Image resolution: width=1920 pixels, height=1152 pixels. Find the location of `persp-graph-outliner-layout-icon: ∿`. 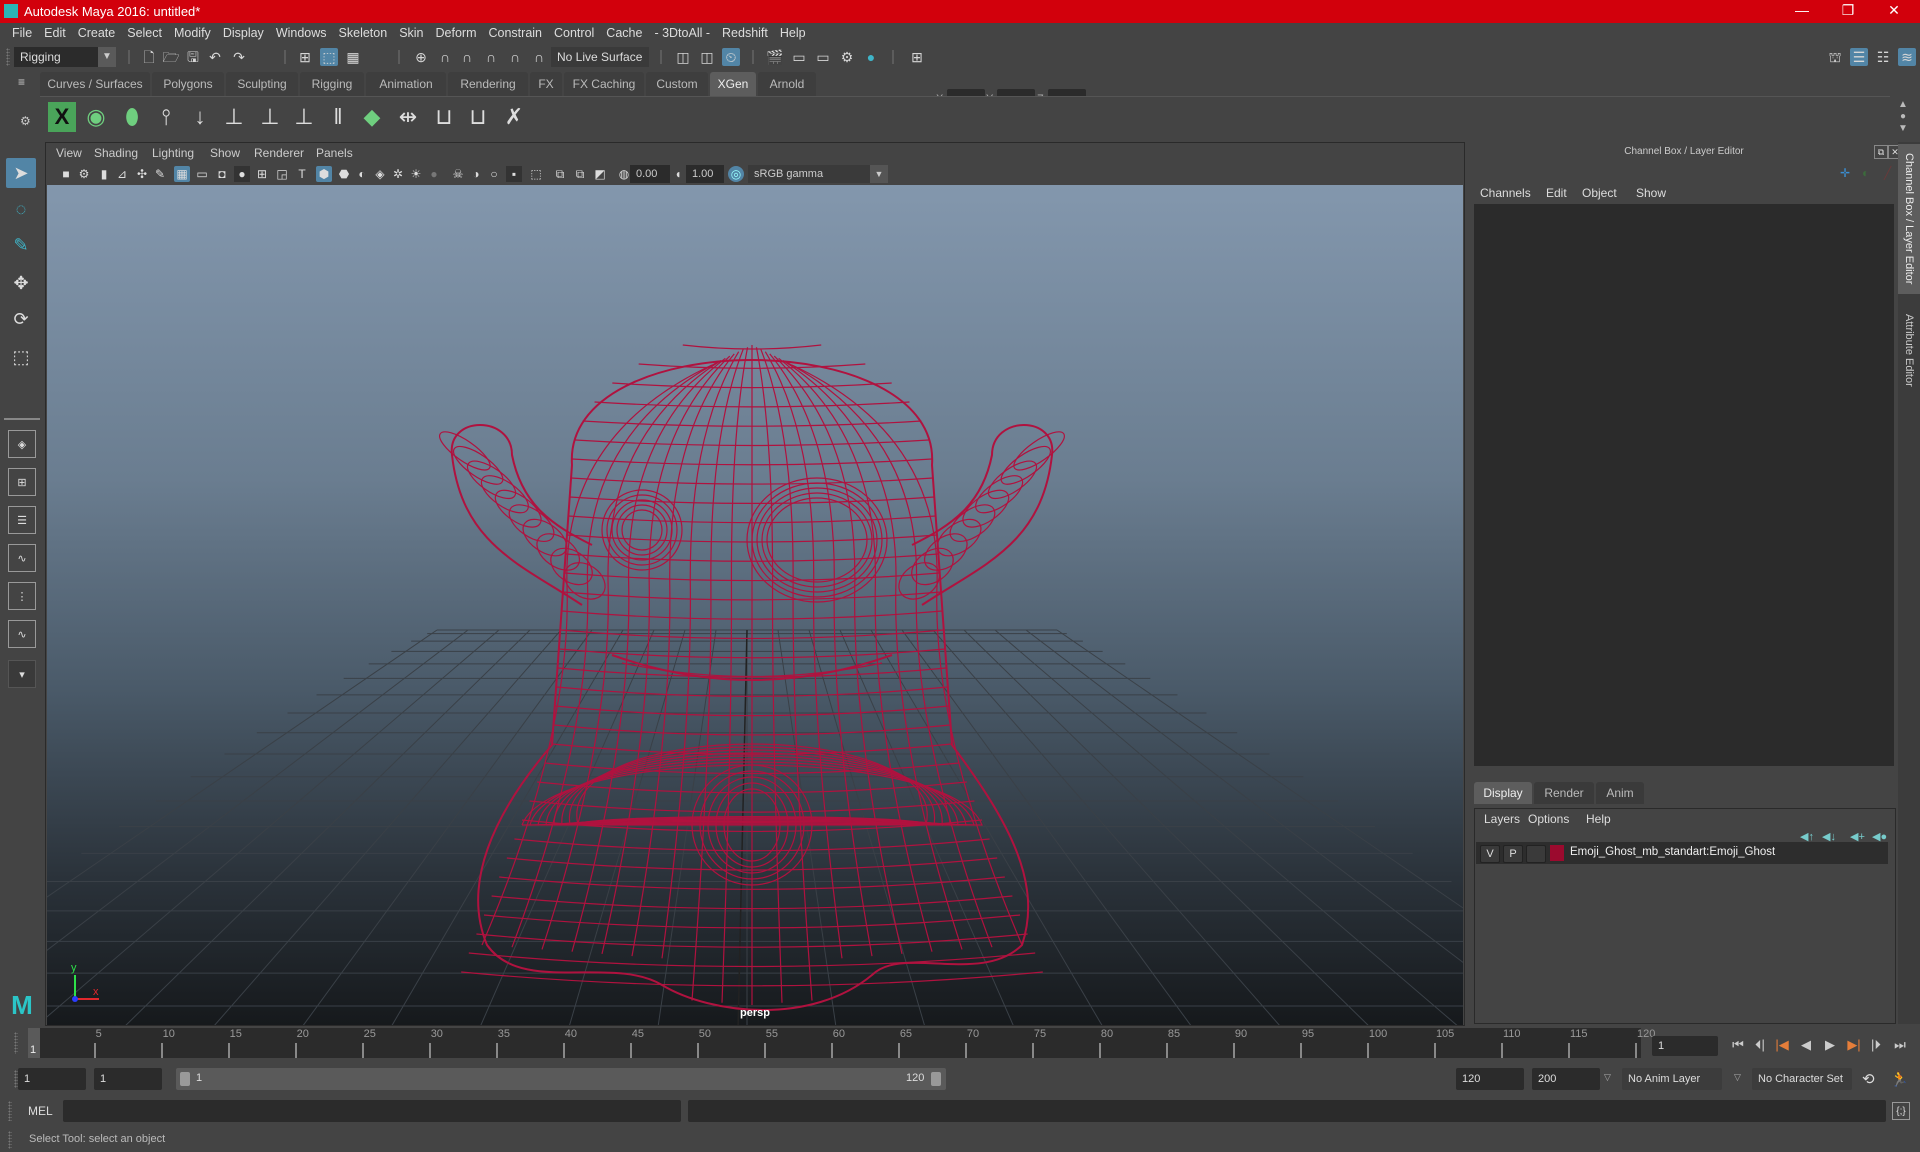

persp-graph-outliner-layout-icon: ∿ is located at coordinates (22, 634).